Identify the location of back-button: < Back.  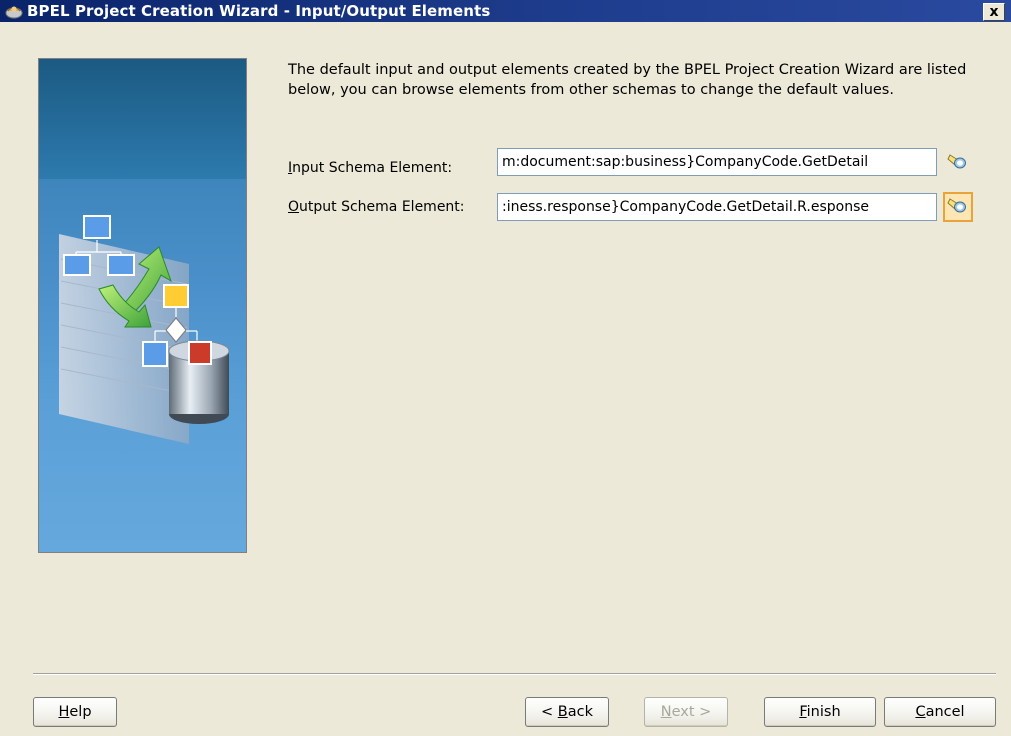
(567, 712).